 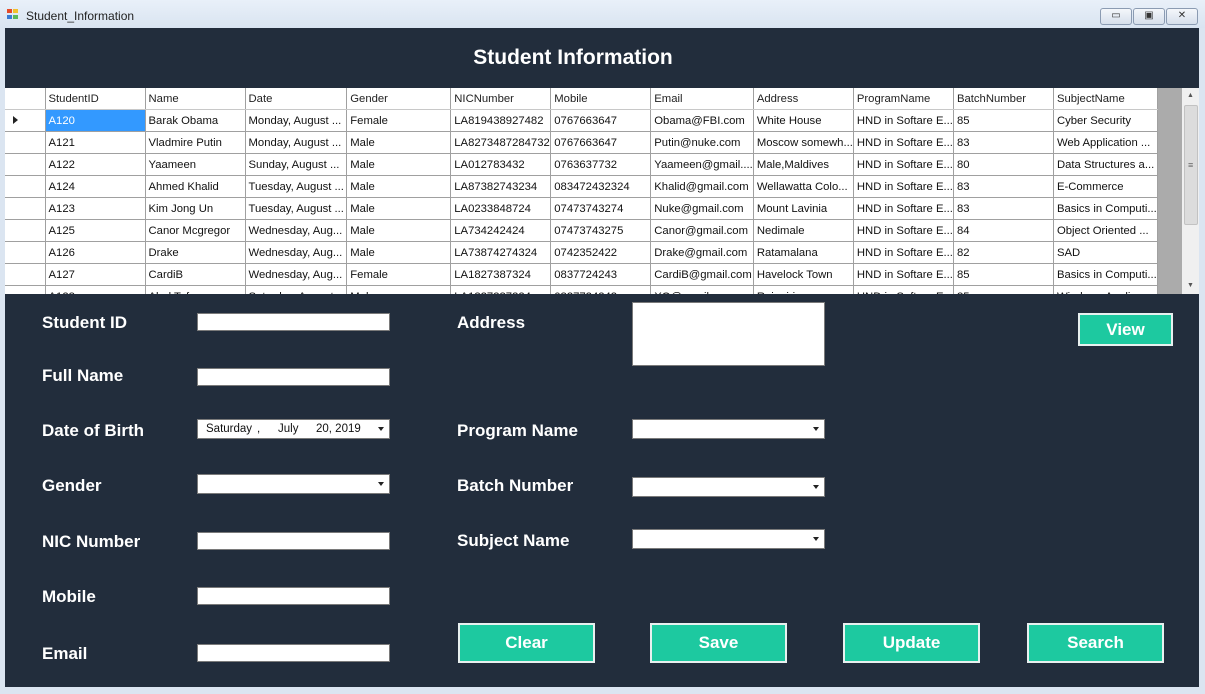 What do you see at coordinates (601, 186) in the screenshot?
I see `grid-cell: 083472432324` at bounding box center [601, 186].